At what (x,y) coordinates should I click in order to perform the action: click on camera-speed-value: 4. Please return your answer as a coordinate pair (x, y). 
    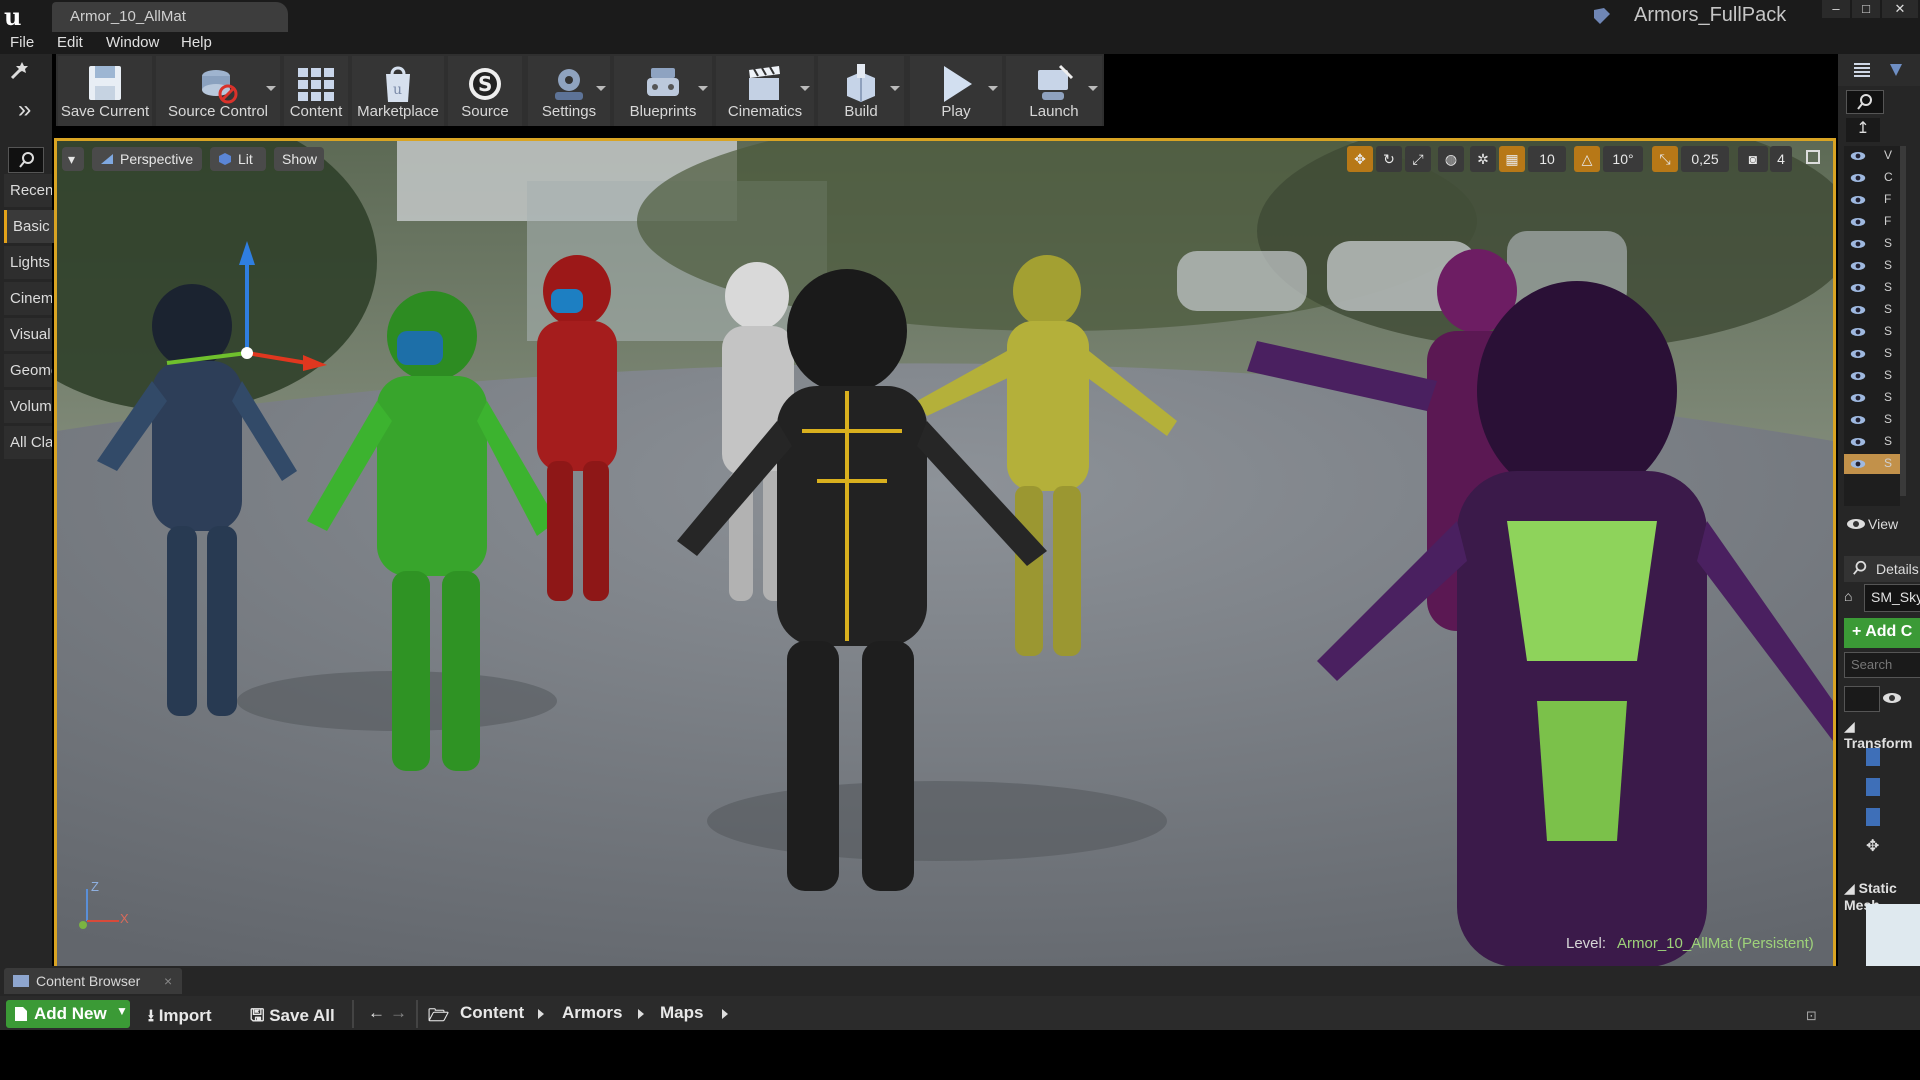
    Looking at the image, I should click on (1781, 159).